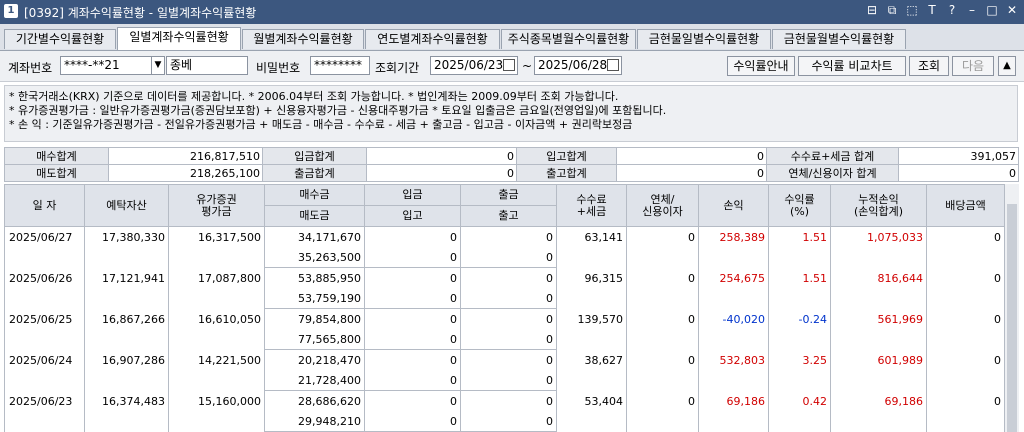 Image resolution: width=1024 pixels, height=432 pixels. Describe the element at coordinates (314, 257) in the screenshot. I see `cell-sell: 35,263,500` at that location.